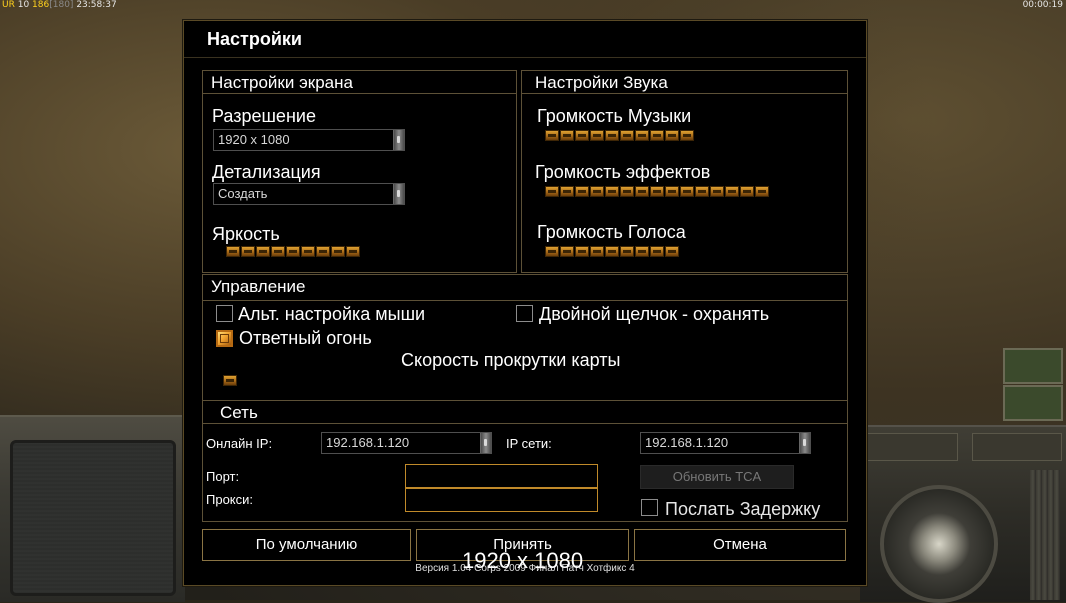  Describe the element at coordinates (501, 500) in the screenshot. I see `proxy-input` at that location.